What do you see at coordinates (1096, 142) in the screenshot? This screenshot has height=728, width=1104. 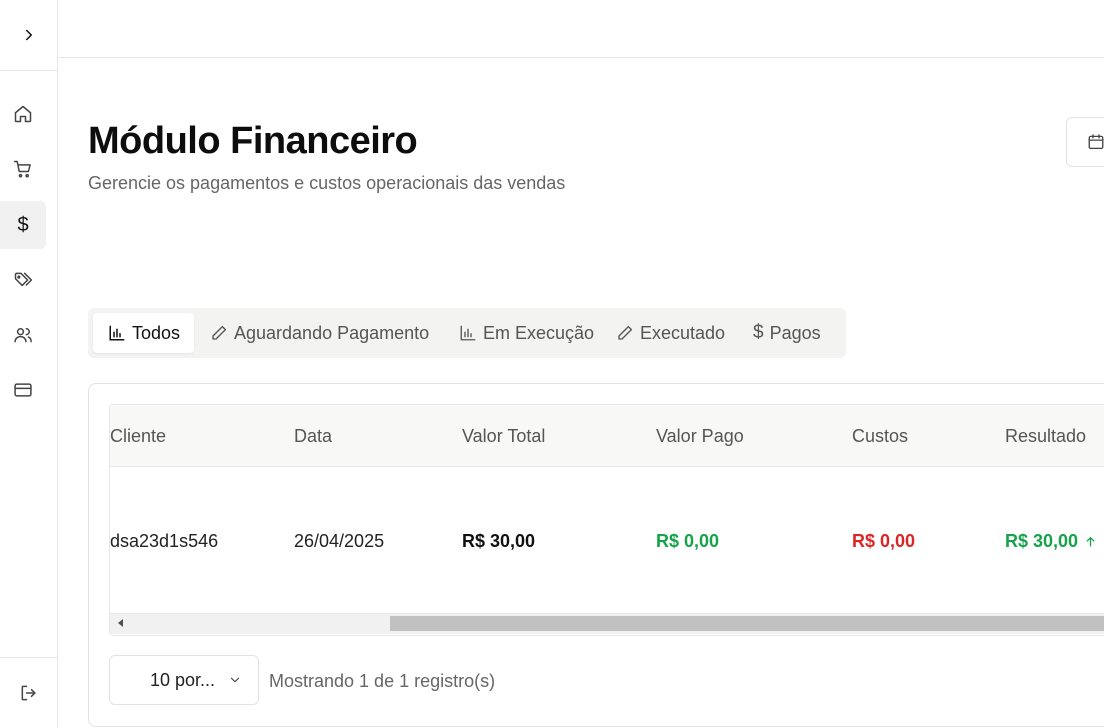 I see `calendar-icon` at bounding box center [1096, 142].